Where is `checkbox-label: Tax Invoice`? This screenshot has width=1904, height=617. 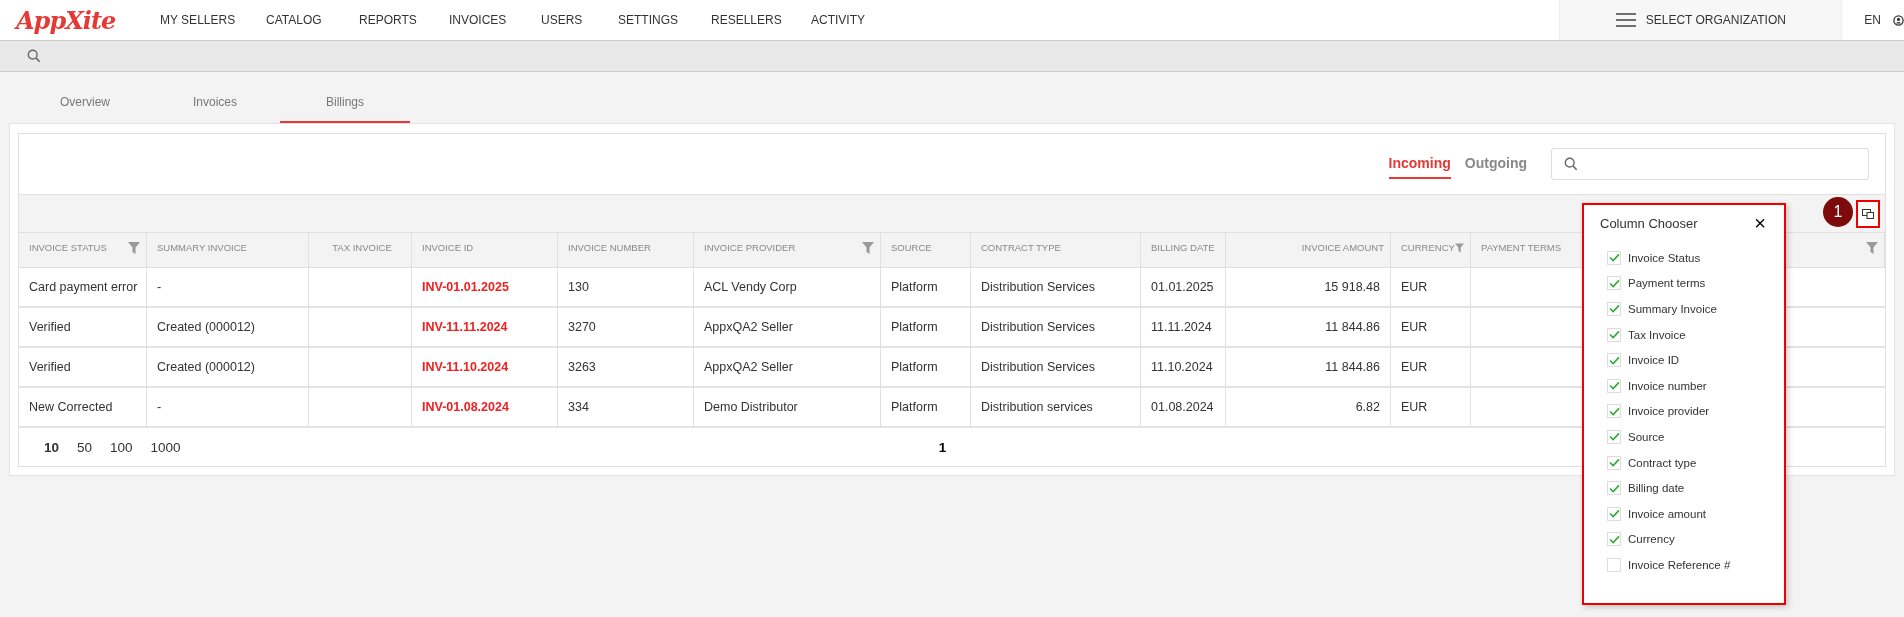
checkbox-label: Tax Invoice is located at coordinates (1657, 334).